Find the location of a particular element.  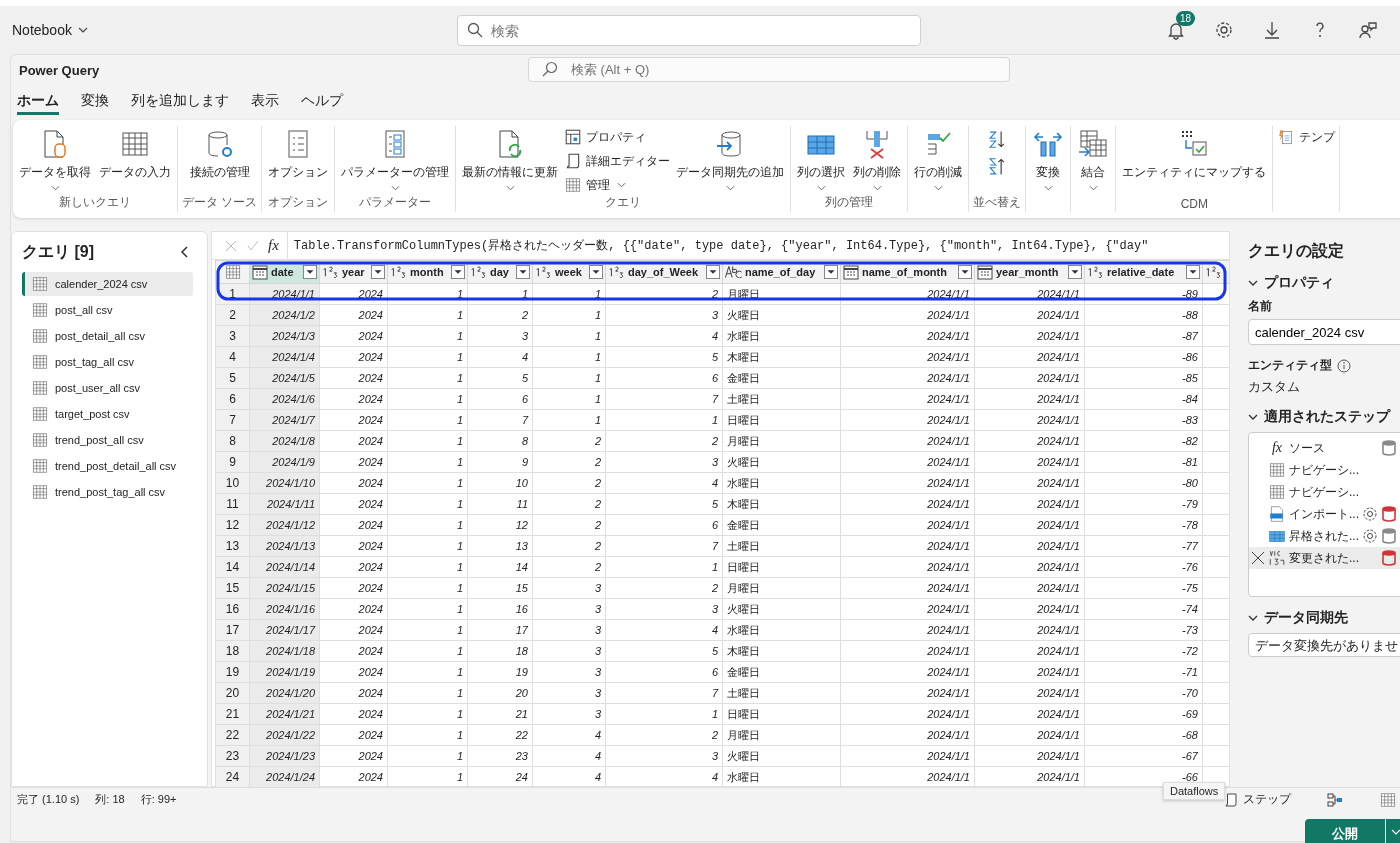

feedback-icon is located at coordinates (1368, 30).